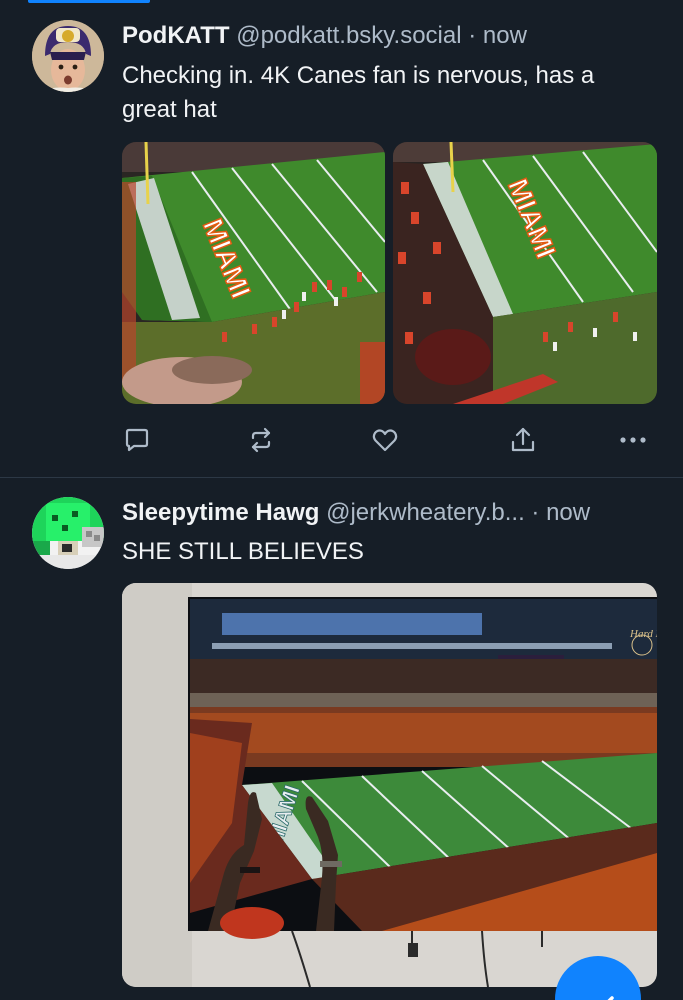 The height and width of the screenshot is (1000, 683). I want to click on author-handle: @podkatt.bsky.social, so click(348, 35).